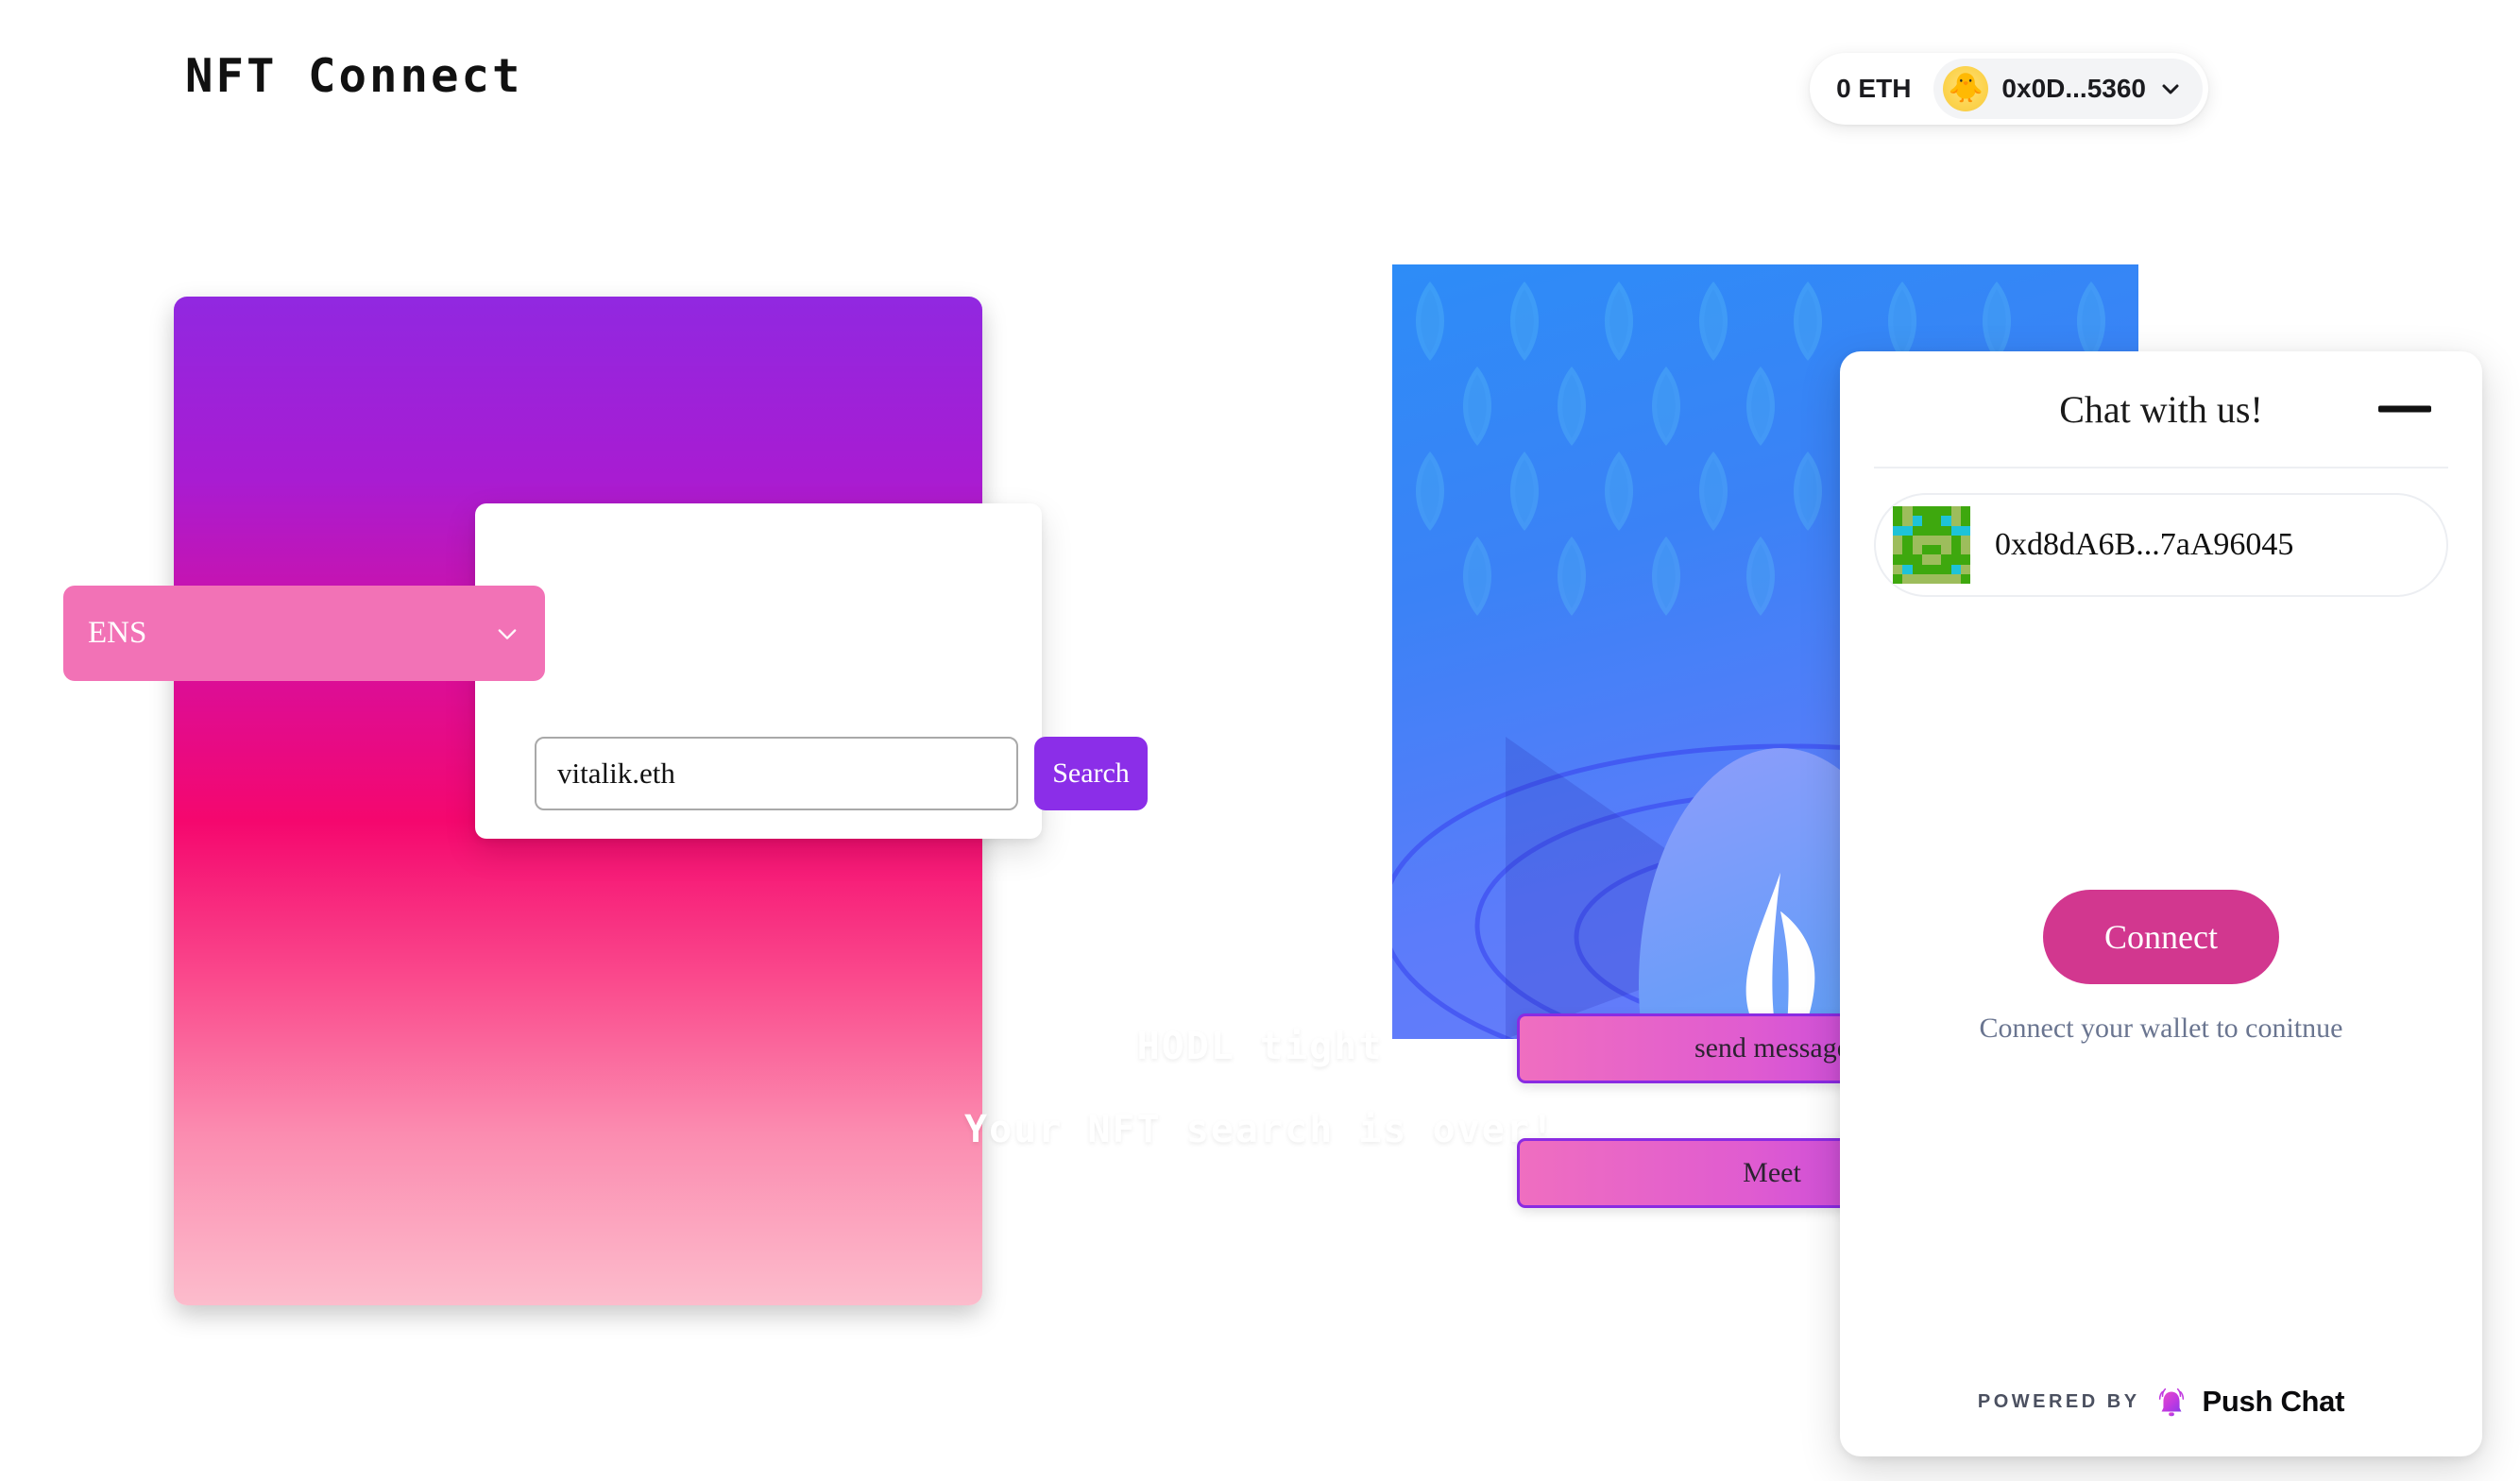 The width and height of the screenshot is (2520, 1481). Describe the element at coordinates (2073, 88) in the screenshot. I see `wallet-address-label: 0x0D...5360` at that location.